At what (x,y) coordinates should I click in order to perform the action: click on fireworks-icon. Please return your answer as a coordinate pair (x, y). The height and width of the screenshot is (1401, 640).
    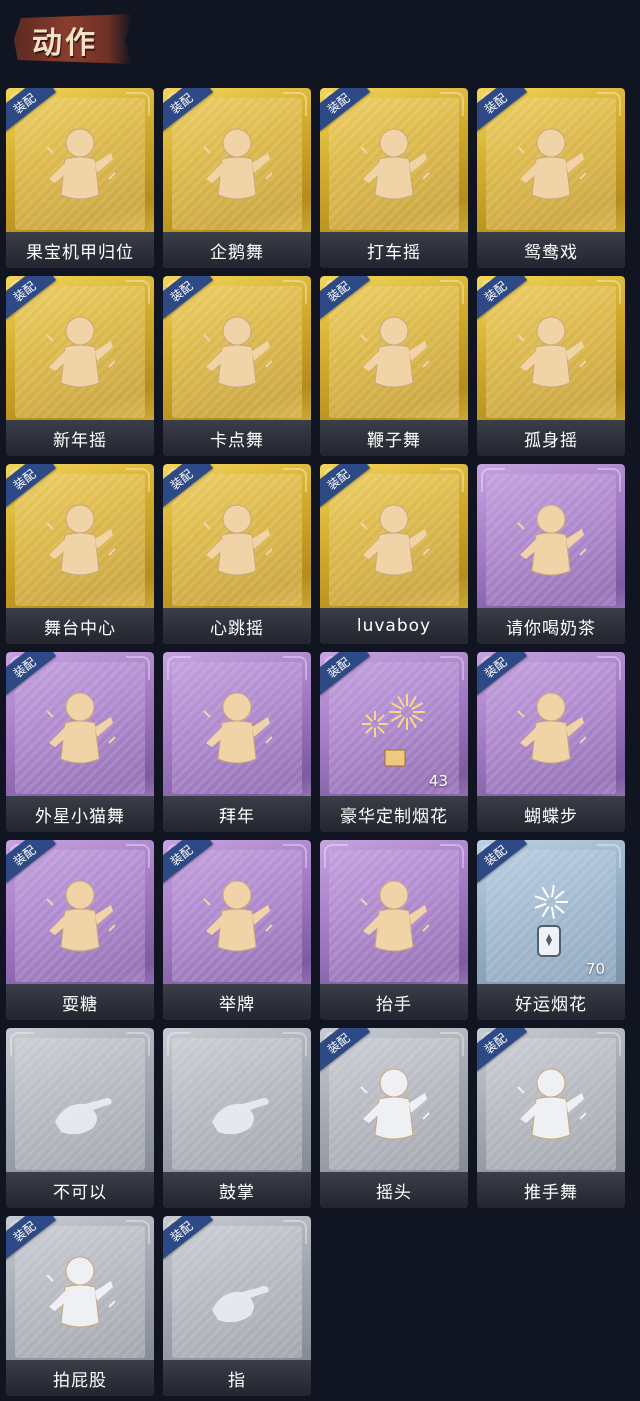
    Looking at the image, I should click on (394, 731).